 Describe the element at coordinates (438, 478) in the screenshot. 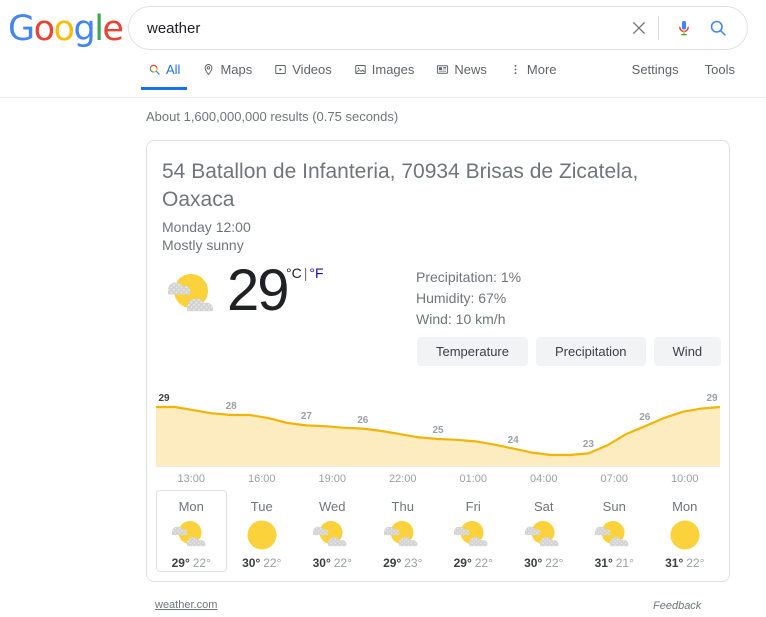

I see `chart-x-axis: 13:00 16:00 19:00 22:00 01:00 04:00 07:00 10:00` at that location.